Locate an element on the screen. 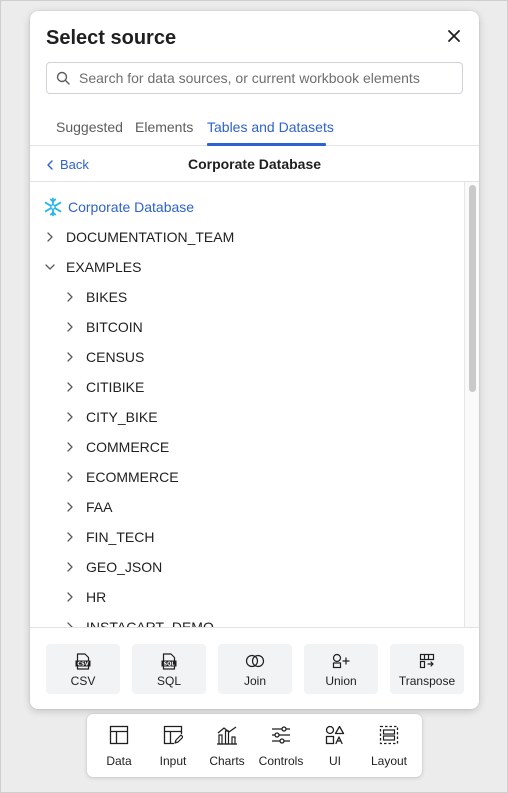 Image resolution: width=508 pixels, height=793 pixels. layout-tool-label: Layout is located at coordinates (389, 761).